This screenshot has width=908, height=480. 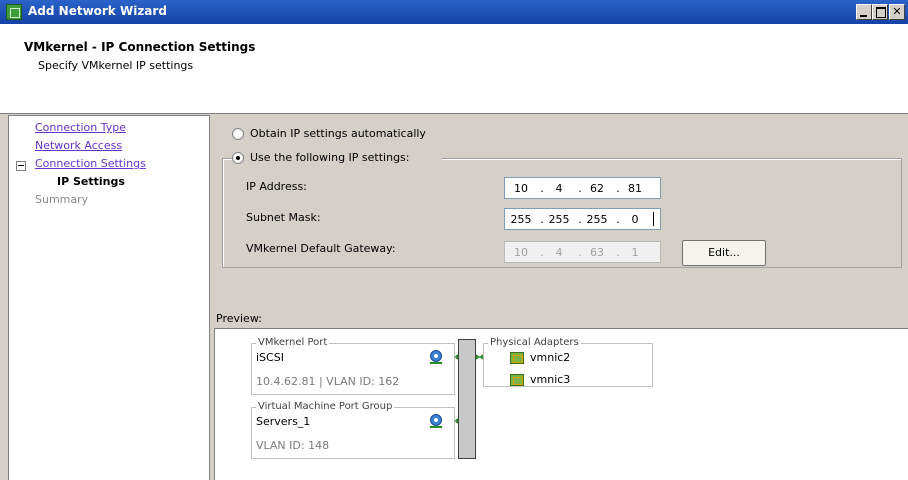 I want to click on gw-octet-1: 10, so click(x=521, y=252).